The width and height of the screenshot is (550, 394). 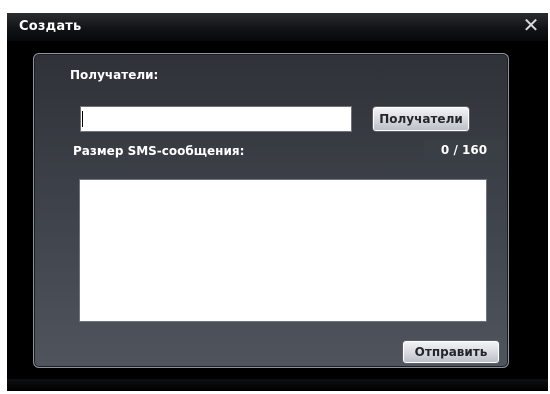 I want to click on recipients-label: Получатели:, so click(x=114, y=75).